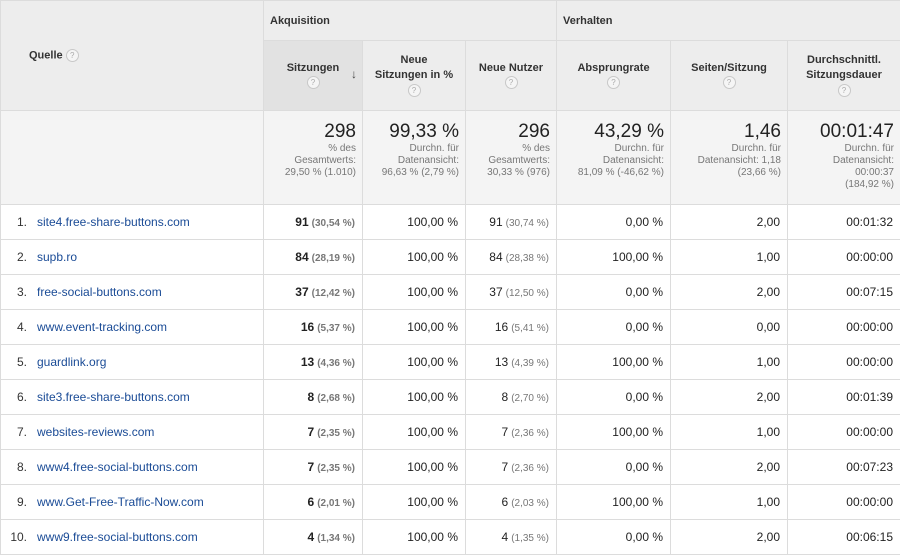  I want to click on column-header-bounce-rate: Absprungrate ?, so click(614, 76).